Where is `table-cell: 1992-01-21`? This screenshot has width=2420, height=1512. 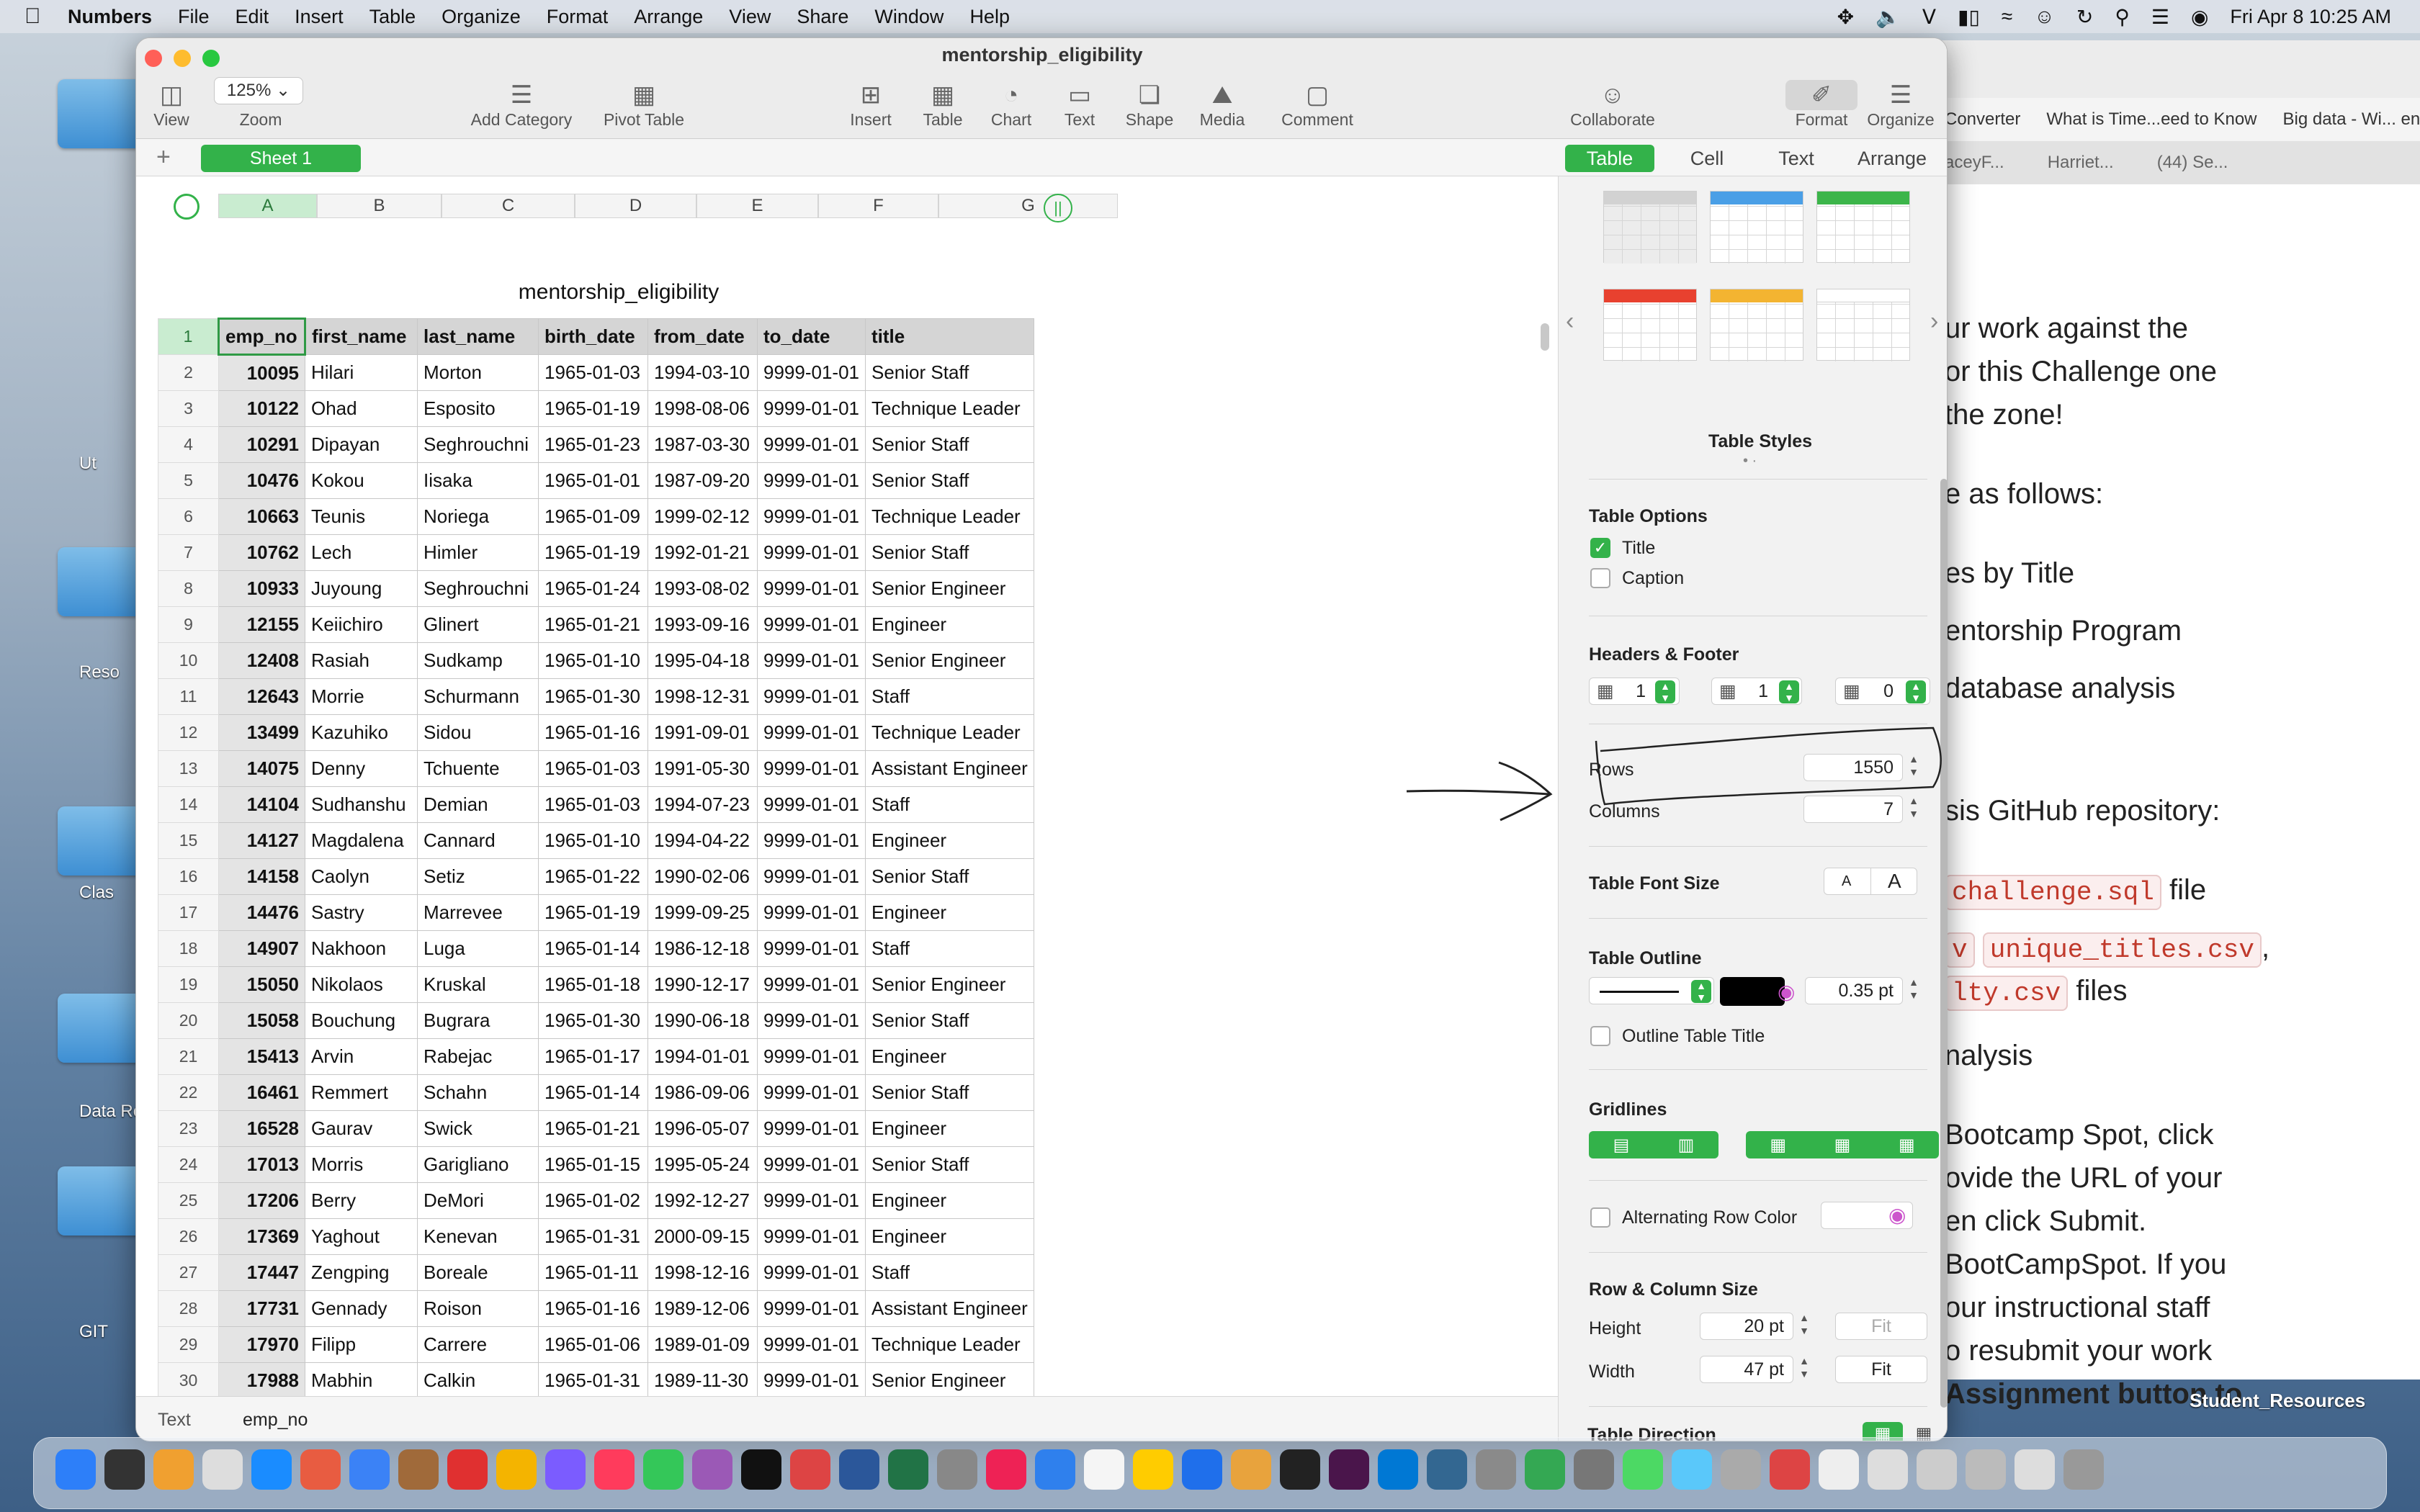
table-cell: 1992-01-21 is located at coordinates (702, 552).